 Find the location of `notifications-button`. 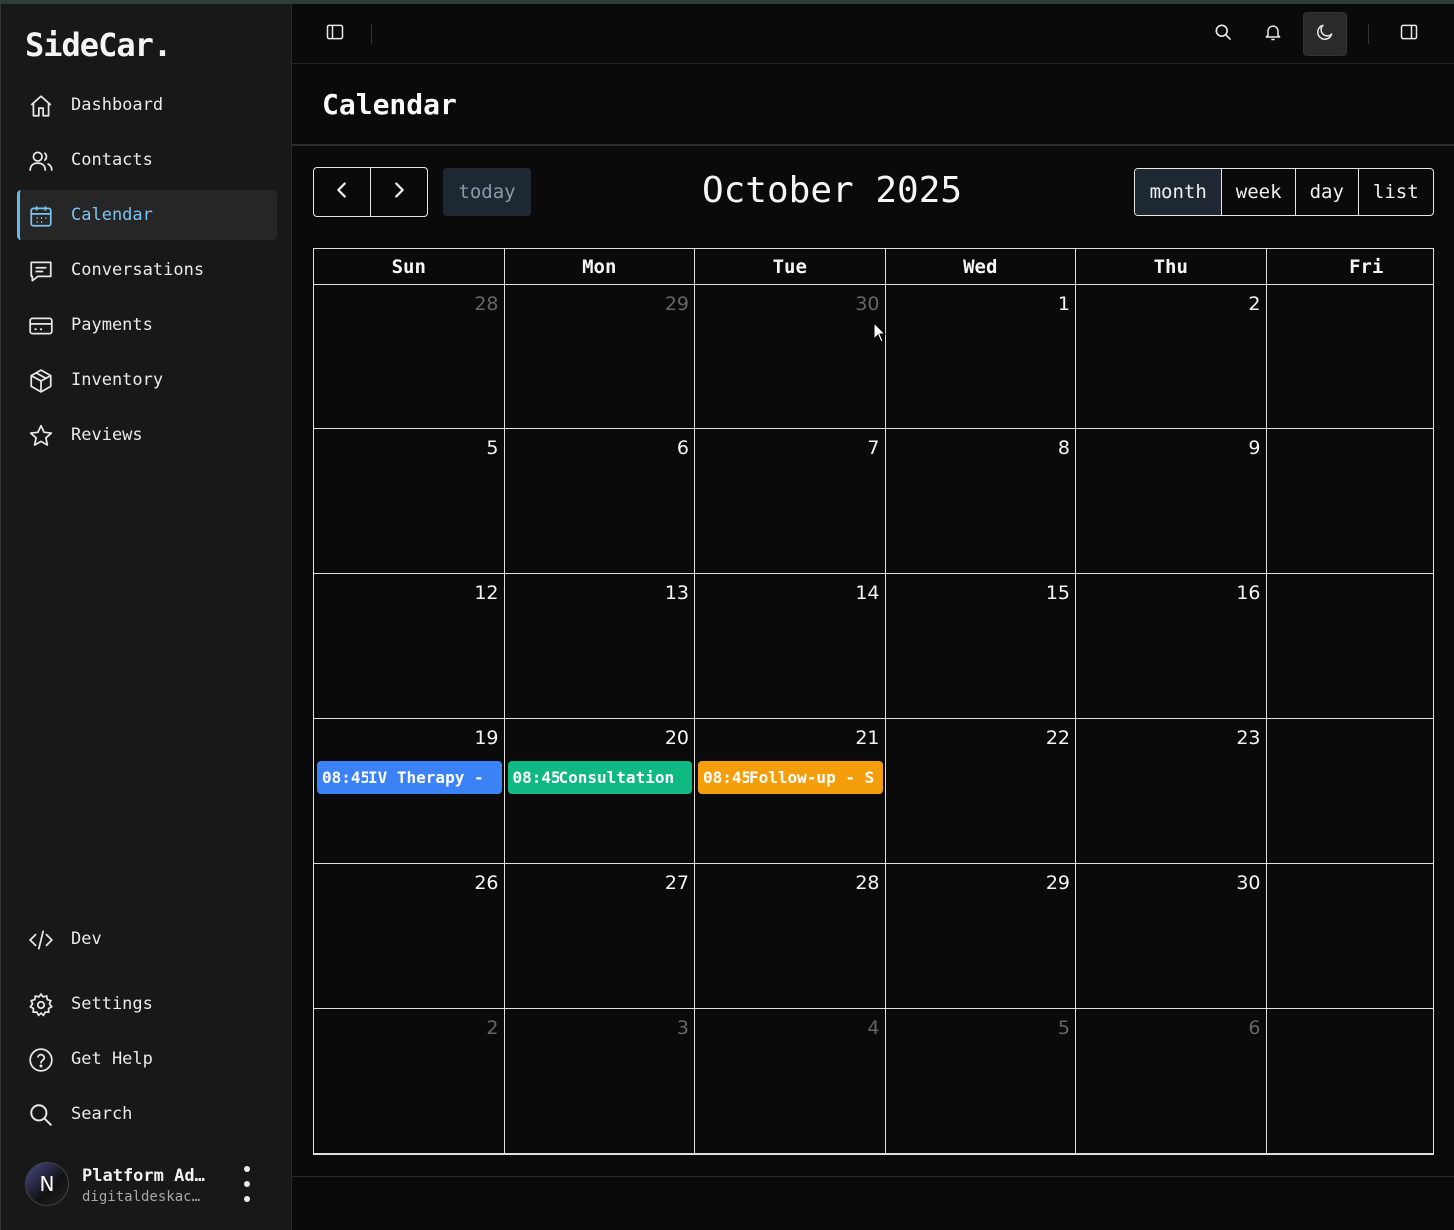

notifications-button is located at coordinates (1273, 34).